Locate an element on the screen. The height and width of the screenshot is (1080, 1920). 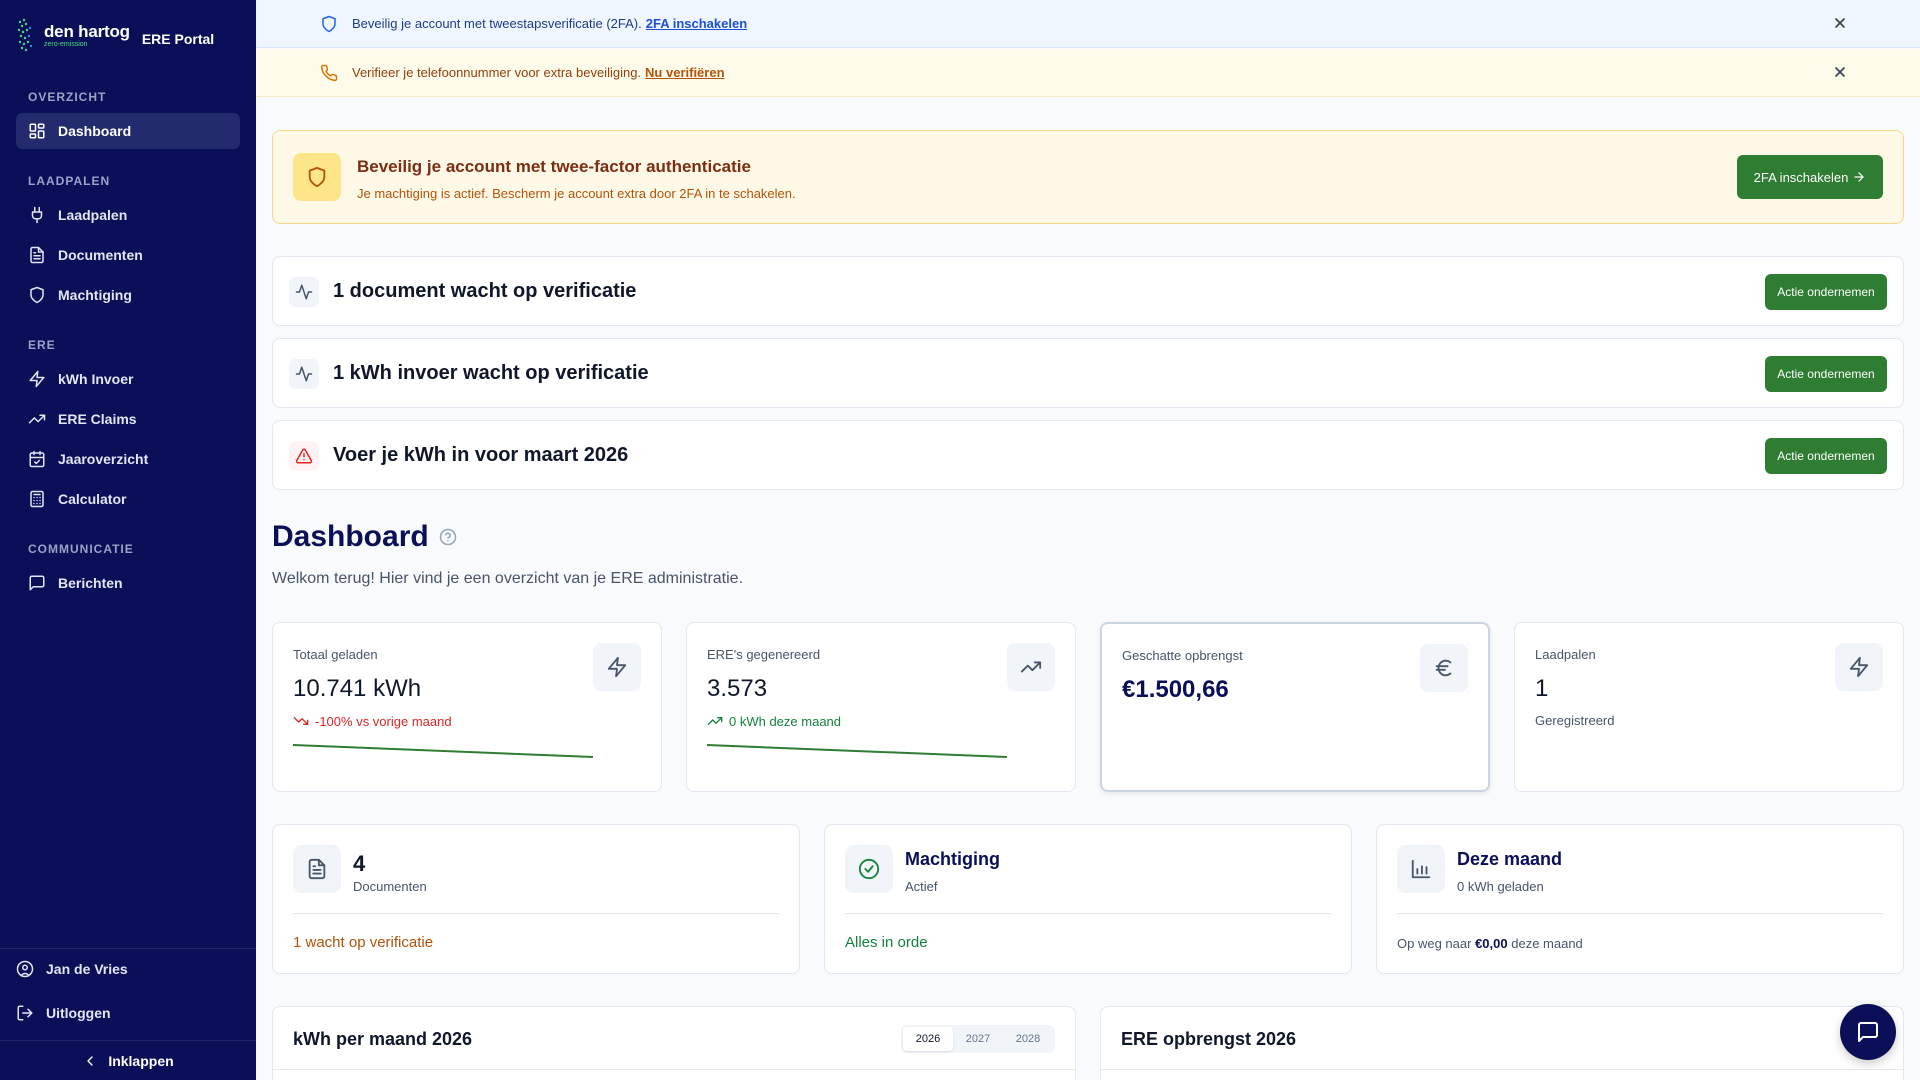
enable-2fa-button: 2FA inschakelen is located at coordinates (1810, 177).